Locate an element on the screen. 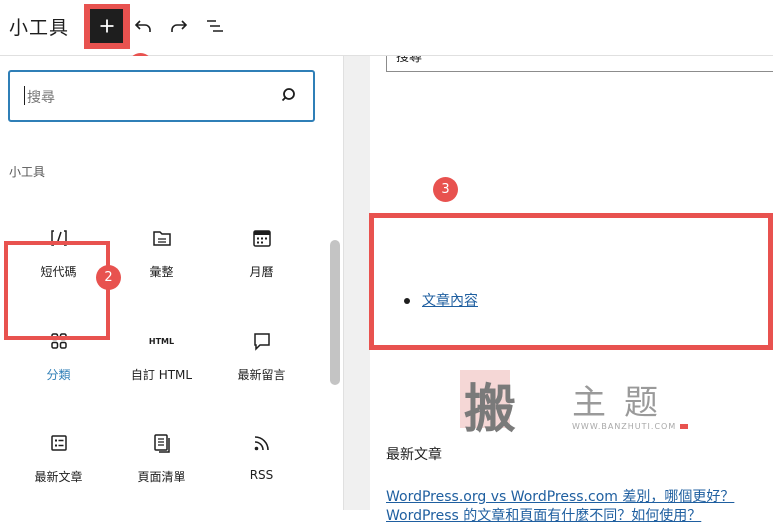 This screenshot has width=773, height=525. add-block-button is located at coordinates (106, 26).